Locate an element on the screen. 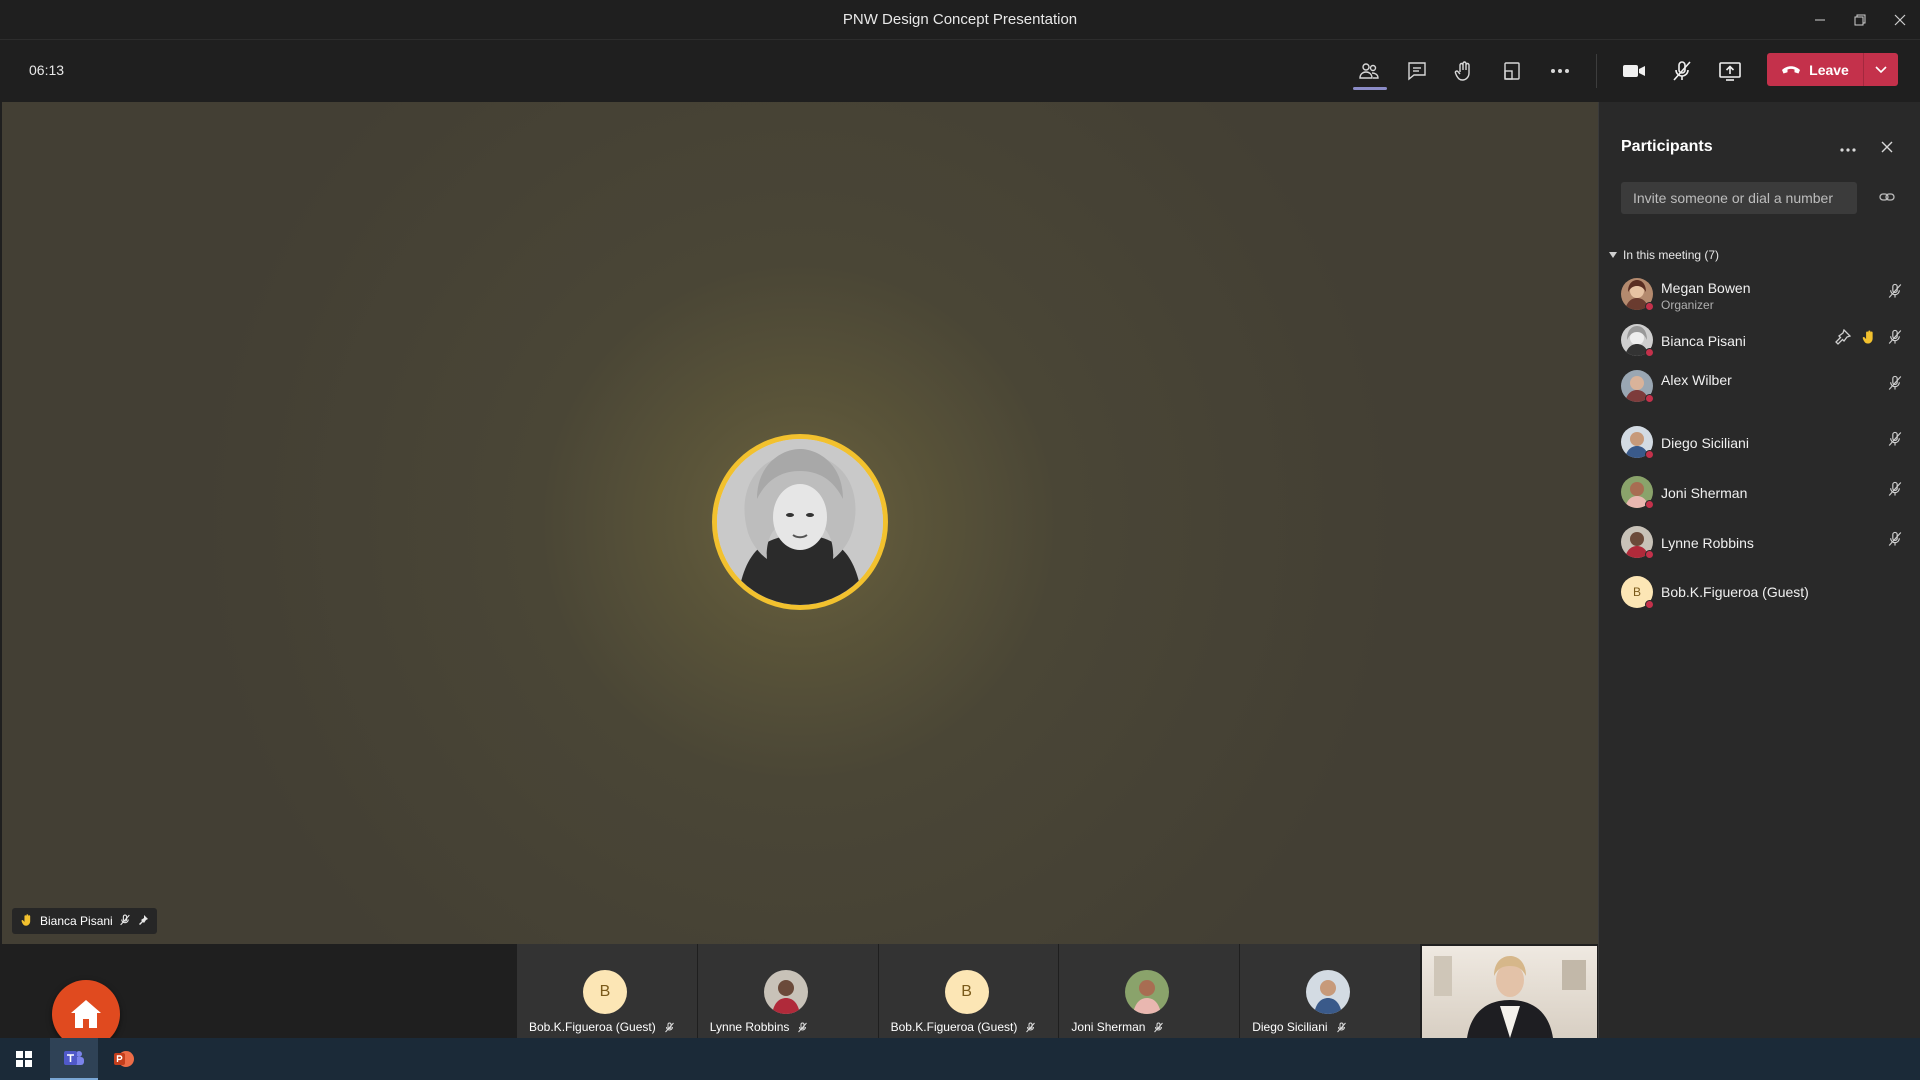  participant-name: Joni Sherman is located at coordinates (1704, 493).